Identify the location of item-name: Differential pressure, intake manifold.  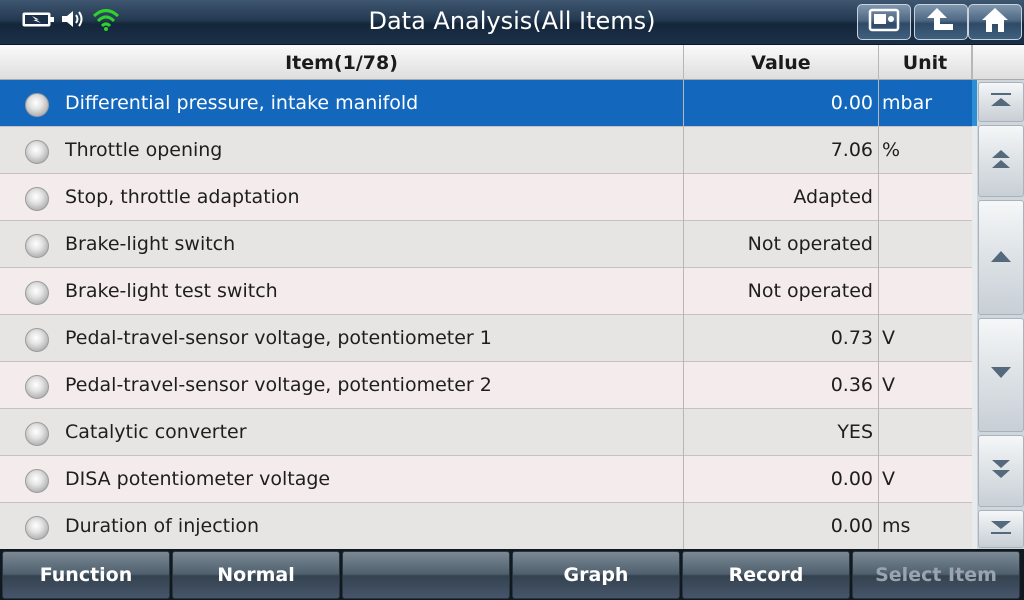
(242, 103).